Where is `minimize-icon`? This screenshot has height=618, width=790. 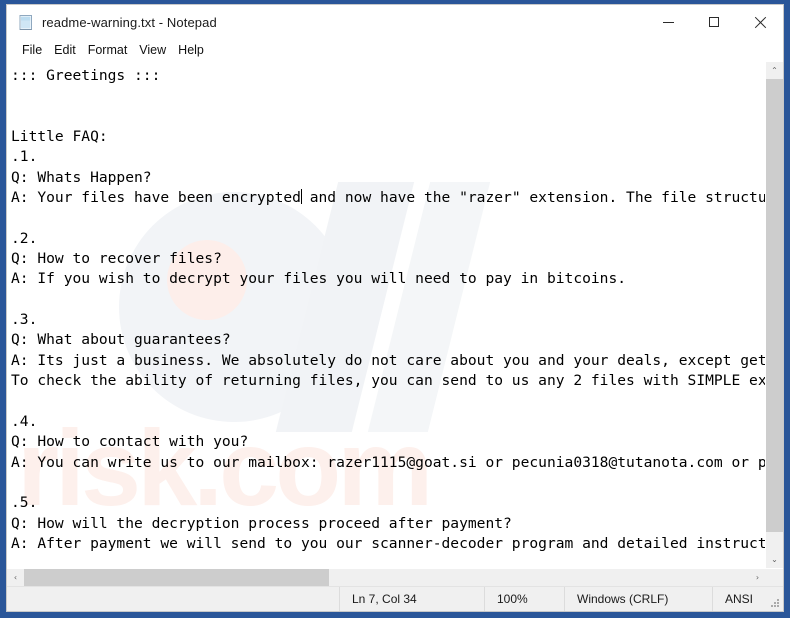
minimize-icon is located at coordinates (668, 22).